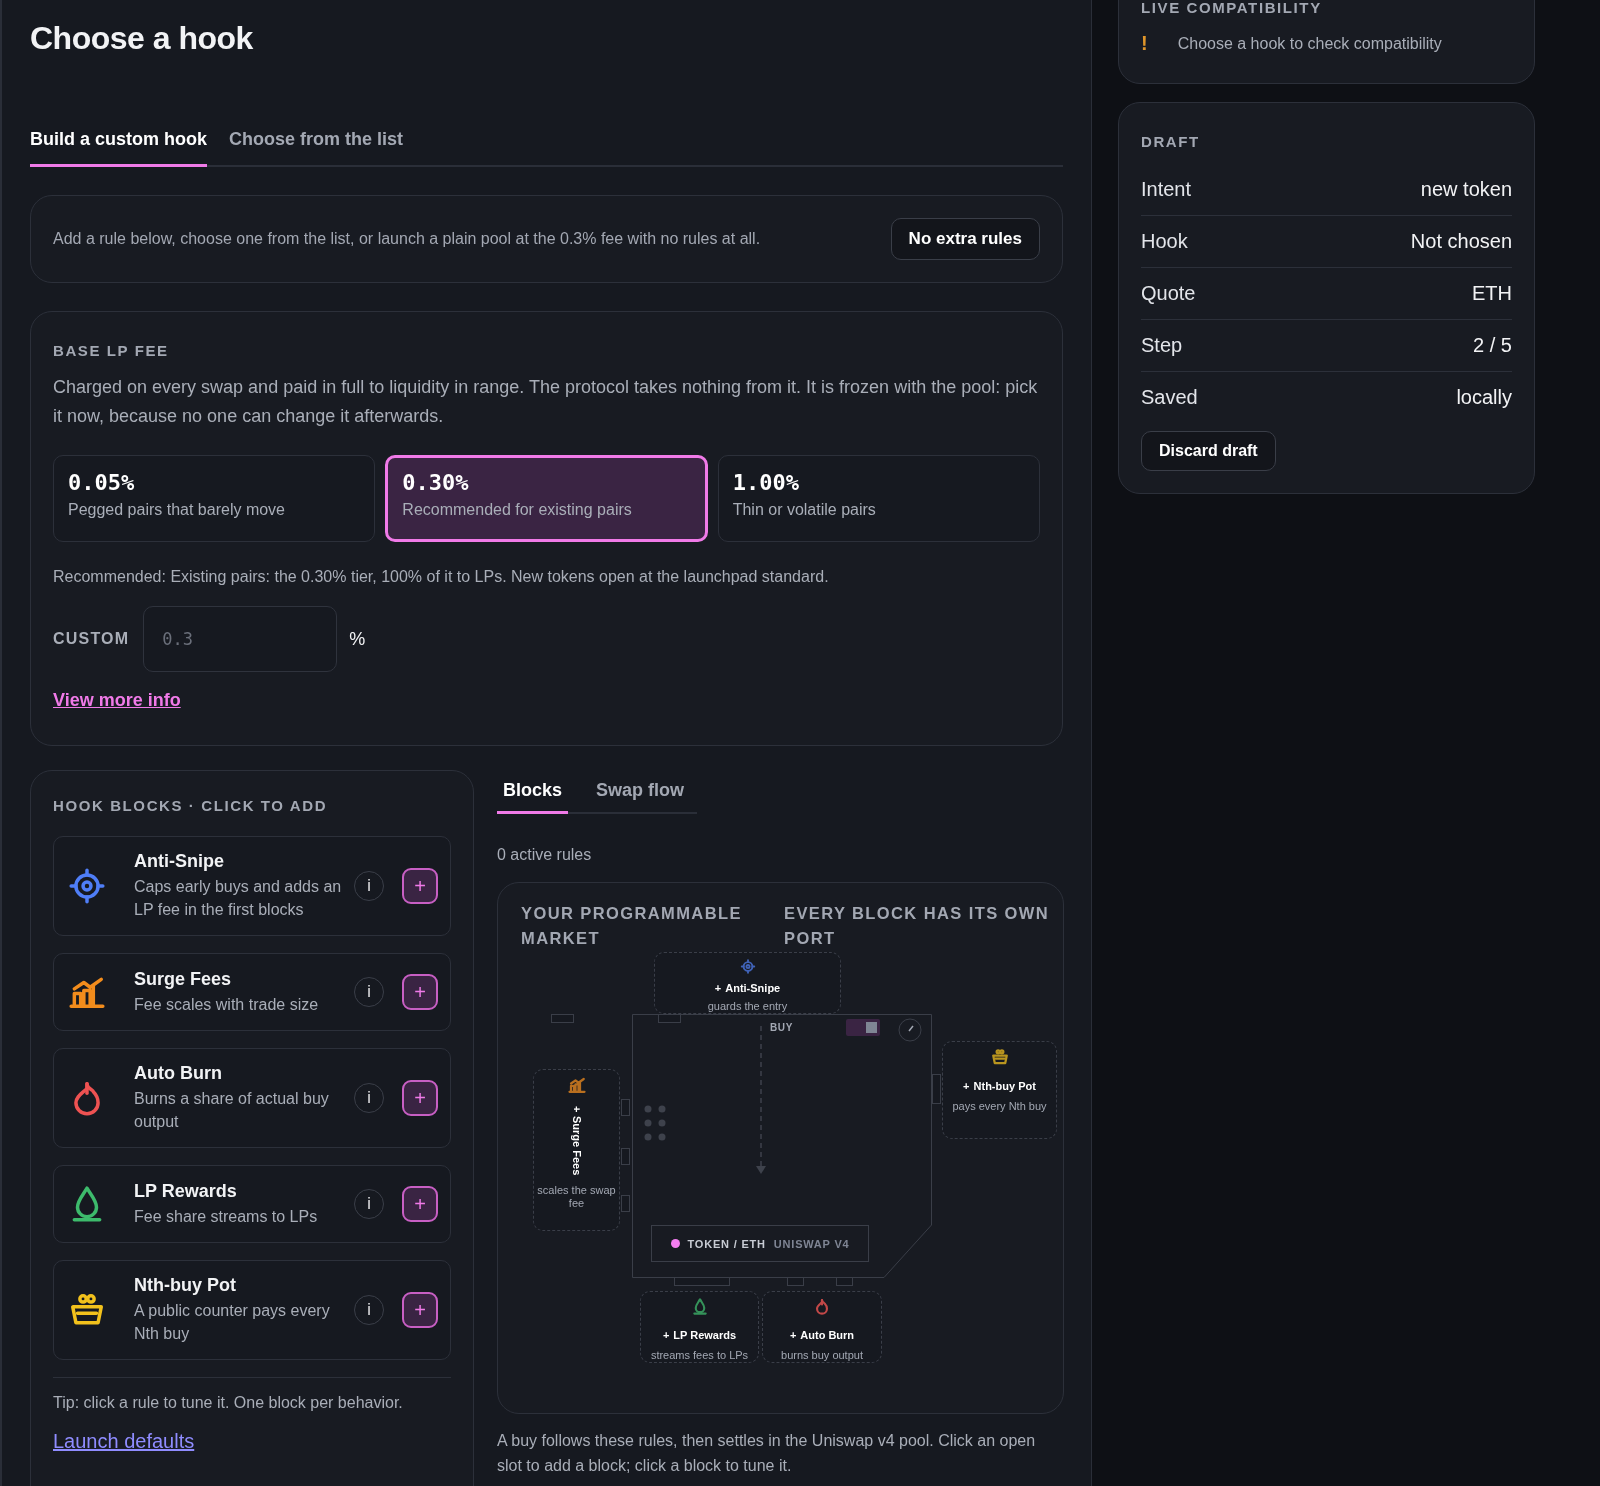 The image size is (1600, 1486). Describe the element at coordinates (878, 498) in the screenshot. I see `fee-tier-option: 1.00% Thin or volatile pairs` at that location.